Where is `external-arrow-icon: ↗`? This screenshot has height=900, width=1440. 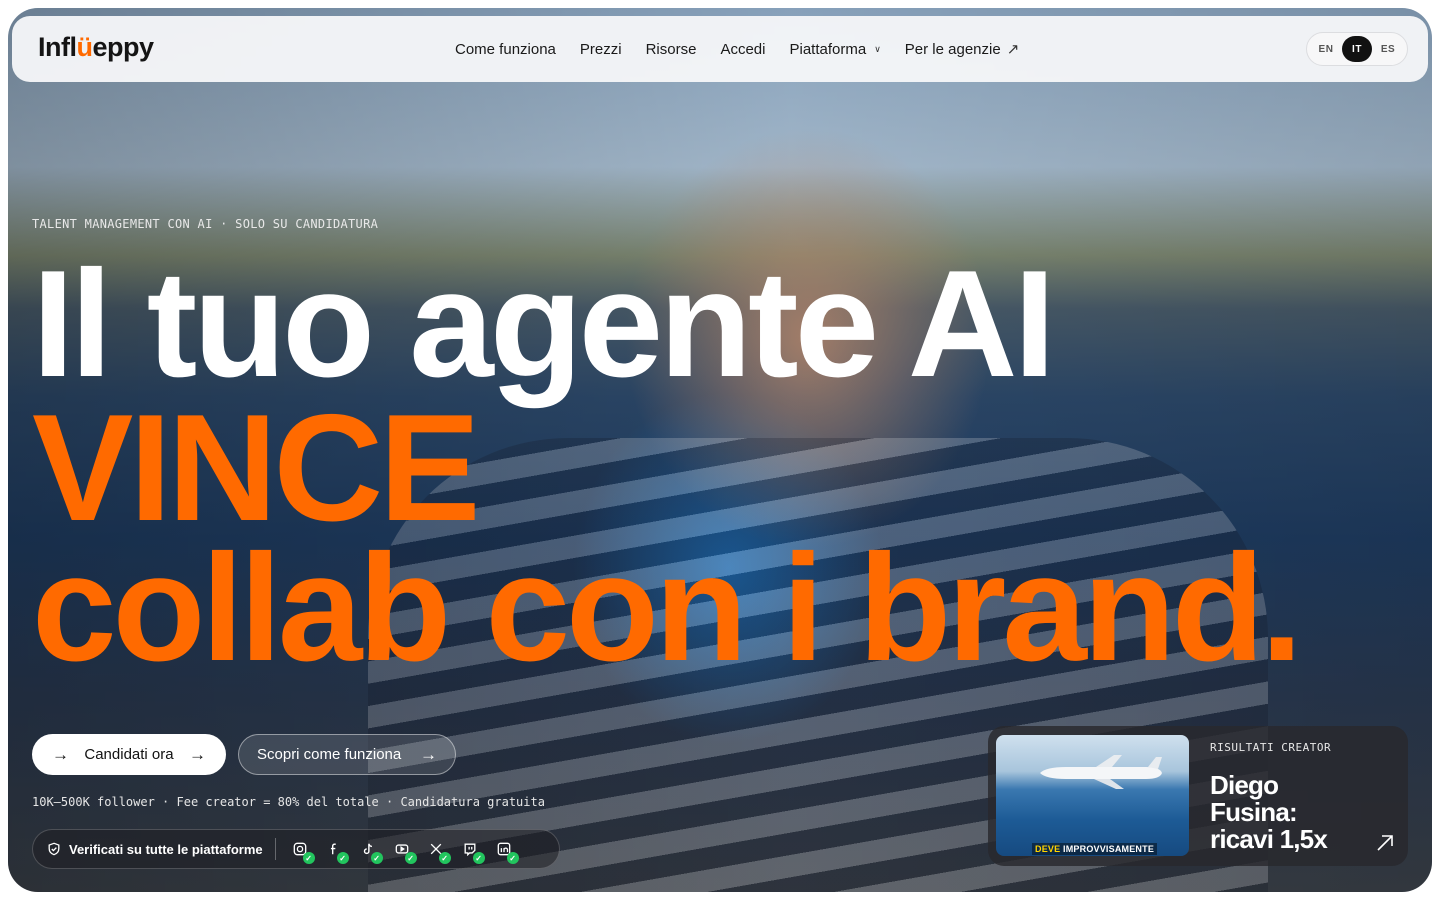
external-arrow-icon: ↗ is located at coordinates (1013, 49).